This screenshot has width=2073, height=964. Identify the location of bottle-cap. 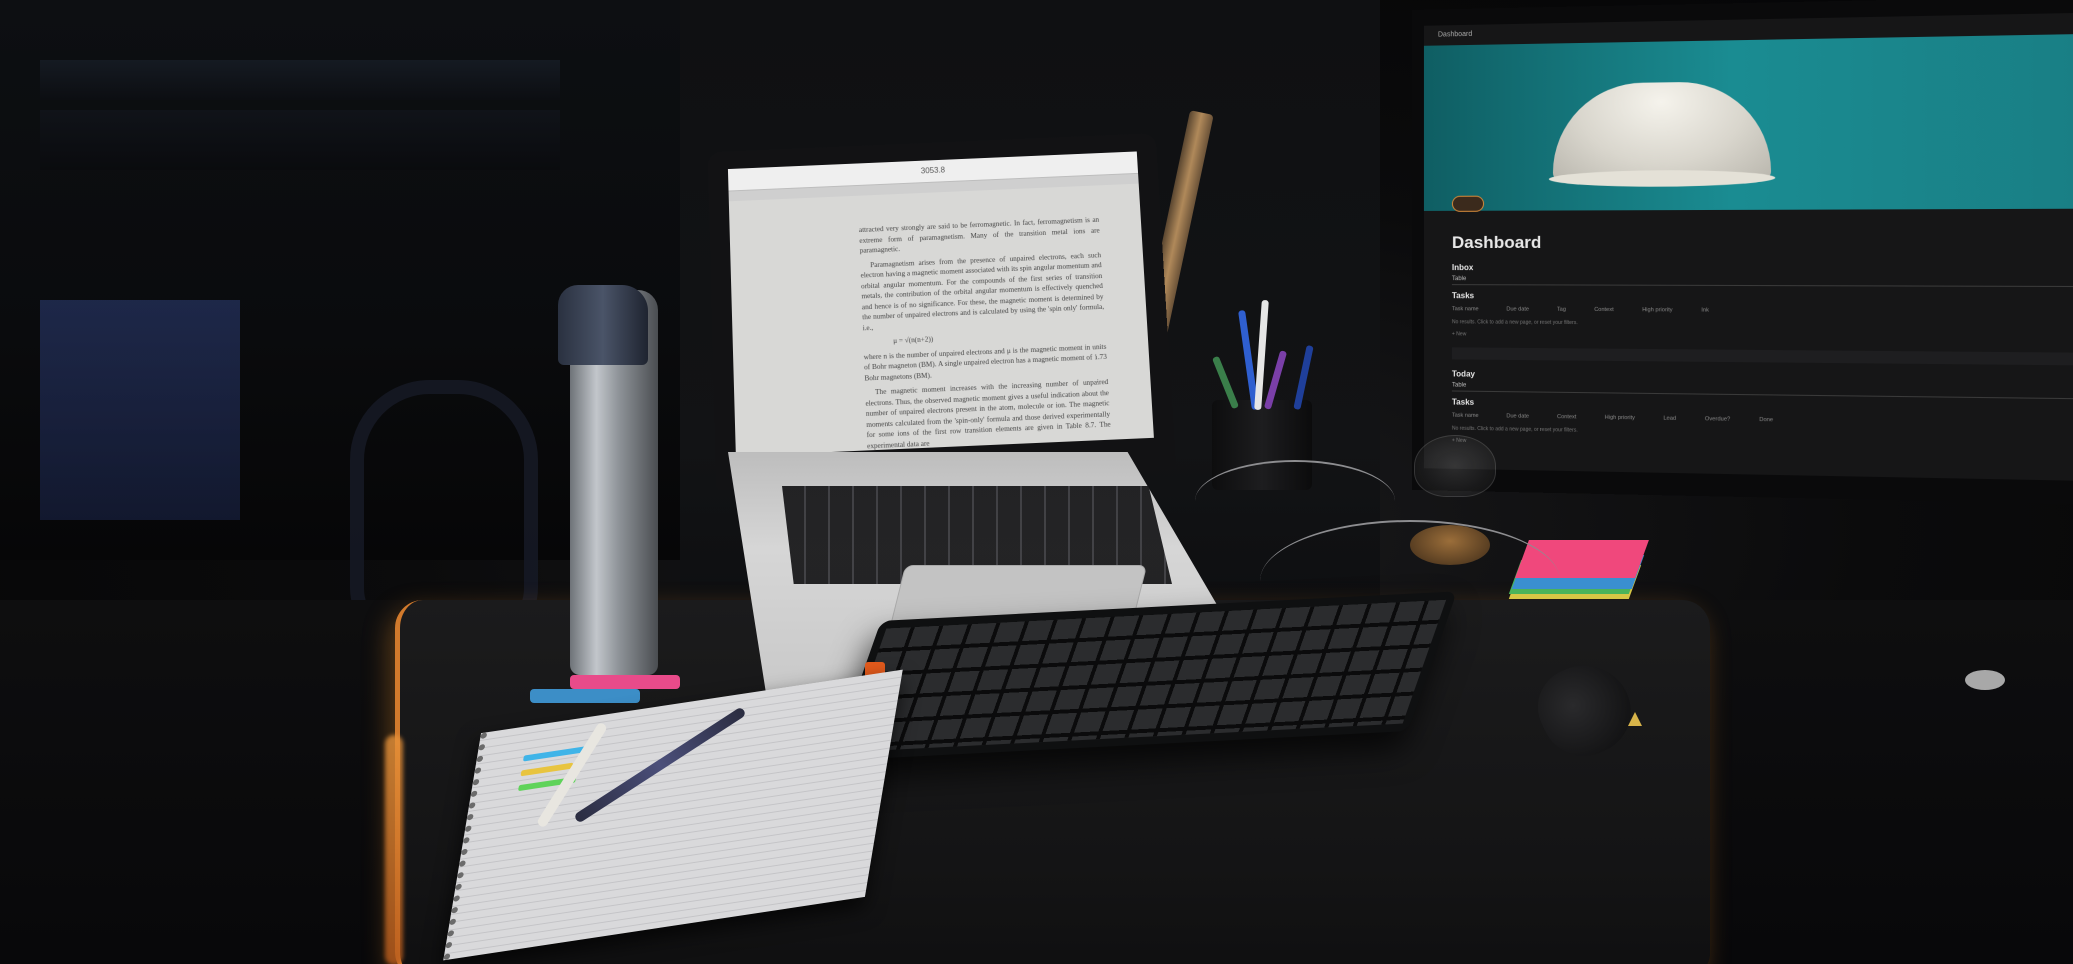
(603, 325).